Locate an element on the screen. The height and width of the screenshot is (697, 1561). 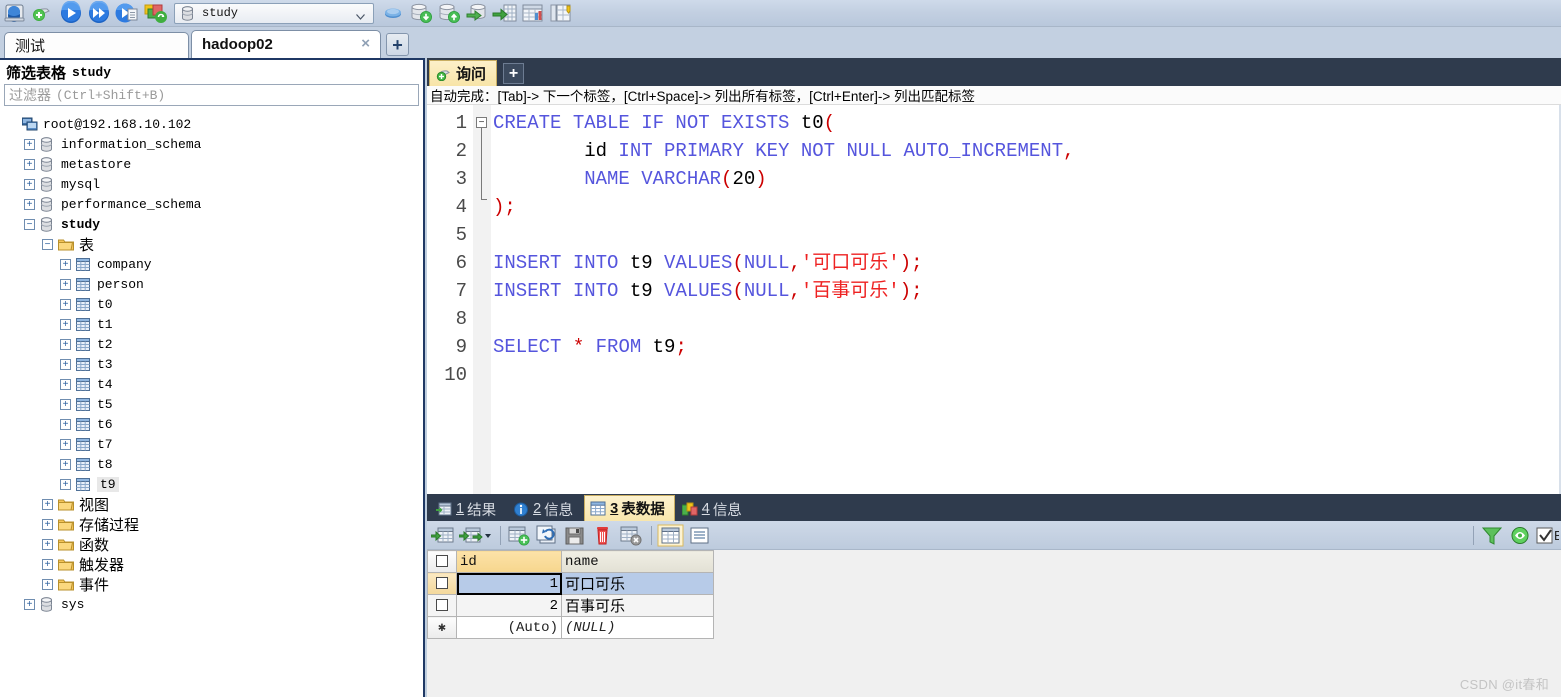
connection-tab-测试: 测试 is located at coordinates (96, 45).